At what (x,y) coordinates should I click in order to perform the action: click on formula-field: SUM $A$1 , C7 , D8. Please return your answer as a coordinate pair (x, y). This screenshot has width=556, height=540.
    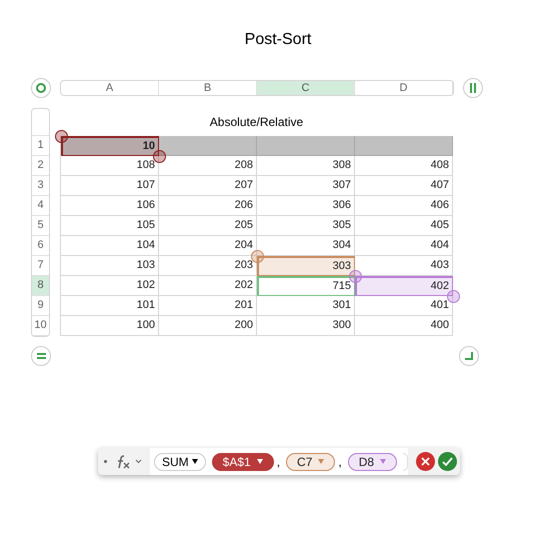
    Looking at the image, I should click on (279, 461).